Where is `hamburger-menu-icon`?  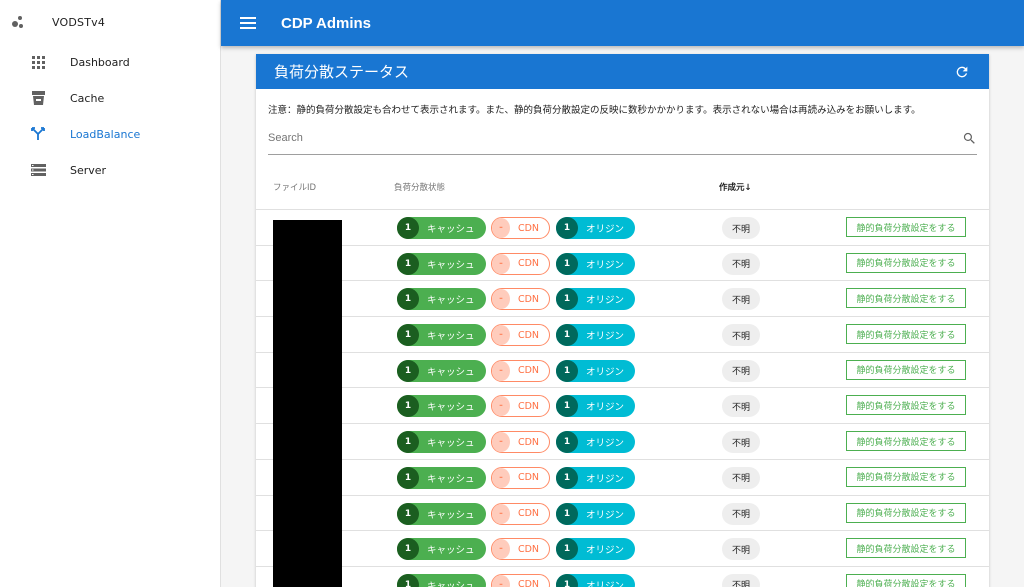 hamburger-menu-icon is located at coordinates (248, 23).